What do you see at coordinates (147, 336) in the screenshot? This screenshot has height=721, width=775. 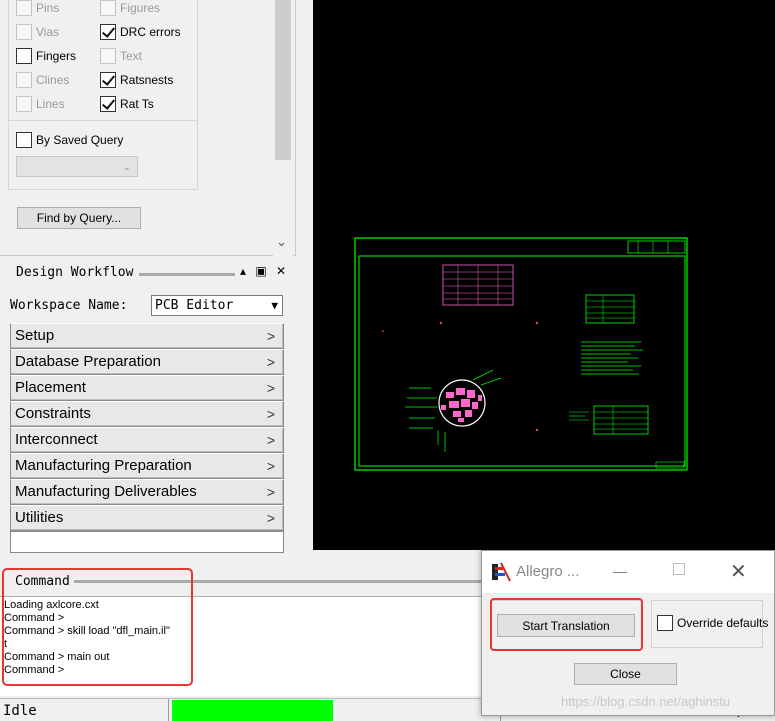 I see `workflow-item-setup: Setup >` at bounding box center [147, 336].